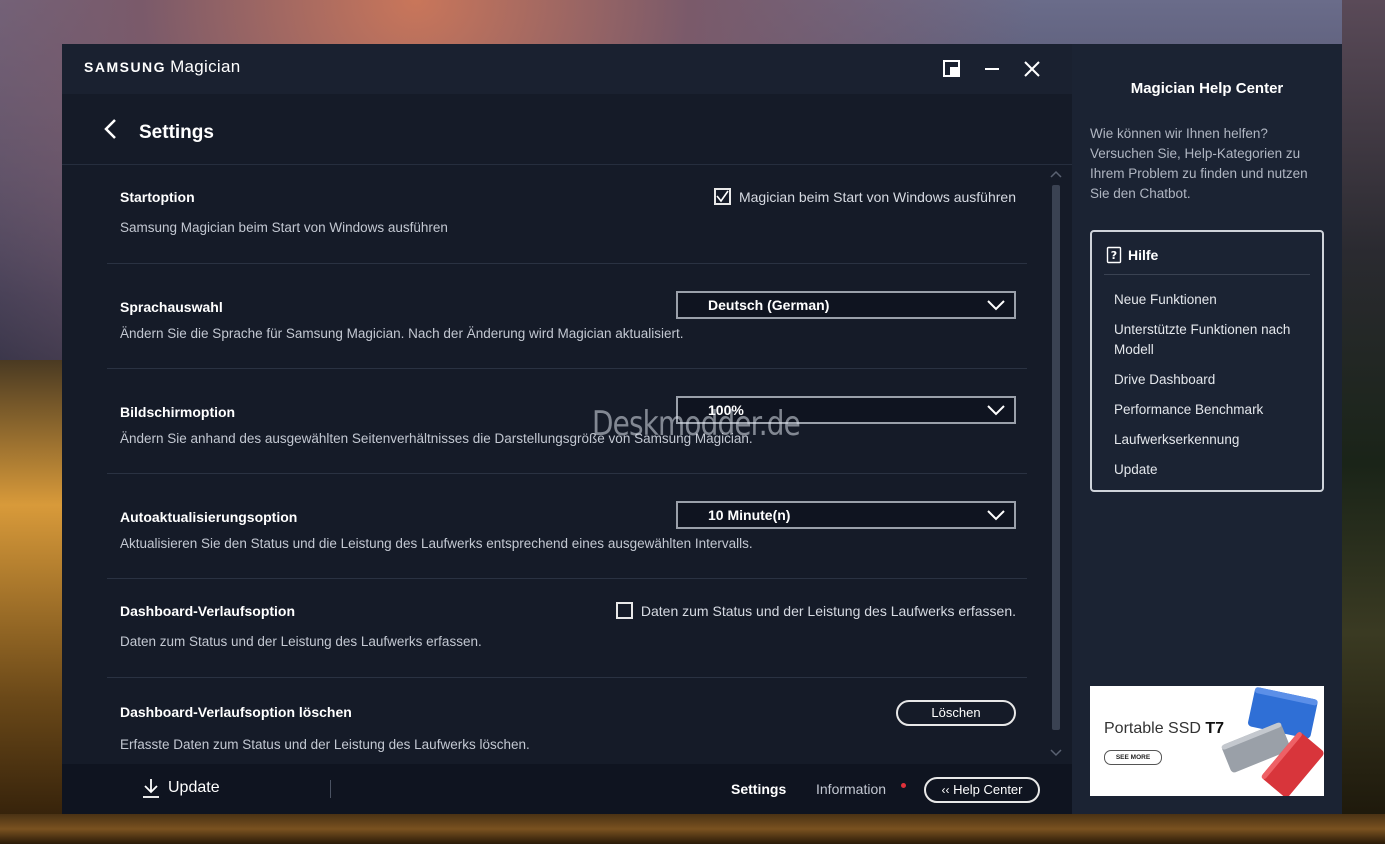 Image resolution: width=1385 pixels, height=844 pixels. I want to click on help-box-title: Hilfe, so click(1143, 255).